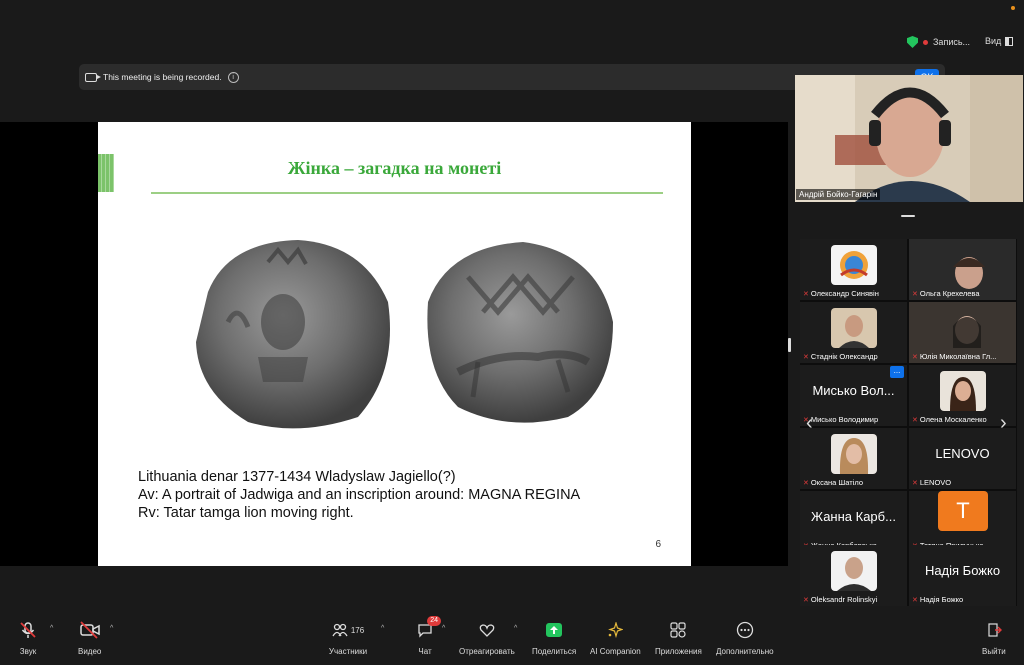 This screenshot has height=665, width=1024. Describe the element at coordinates (246, 513) in the screenshot. I see `caption-line: Rv: Tatar tamga lion moving right.` at that location.